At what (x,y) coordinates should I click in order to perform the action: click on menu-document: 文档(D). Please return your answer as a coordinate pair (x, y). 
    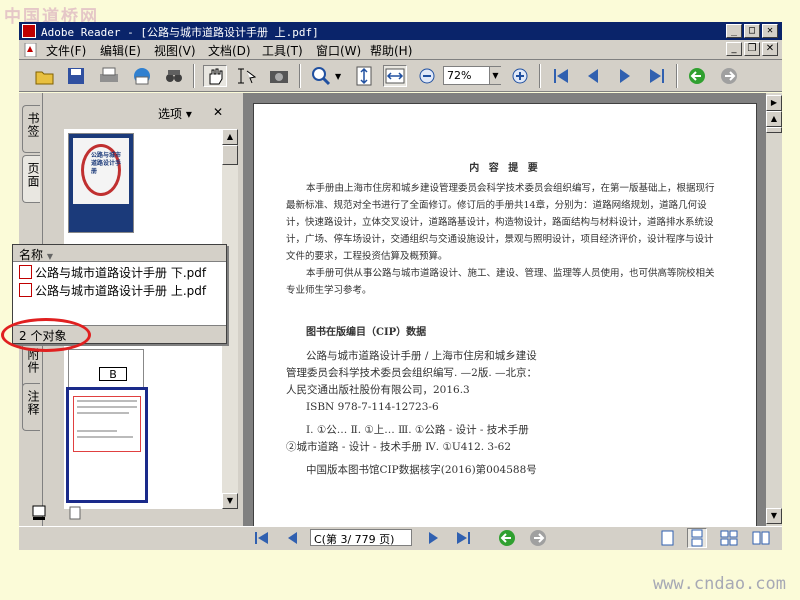
    Looking at the image, I should click on (229, 50).